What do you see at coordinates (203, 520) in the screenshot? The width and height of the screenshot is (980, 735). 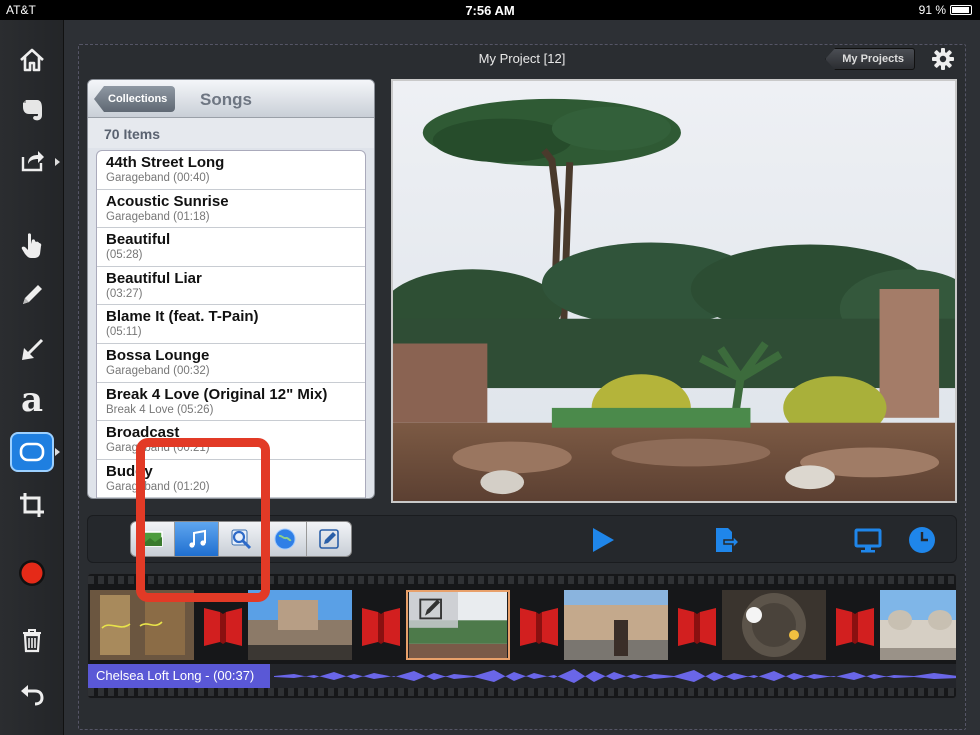 I see `highlight-annotation` at bounding box center [203, 520].